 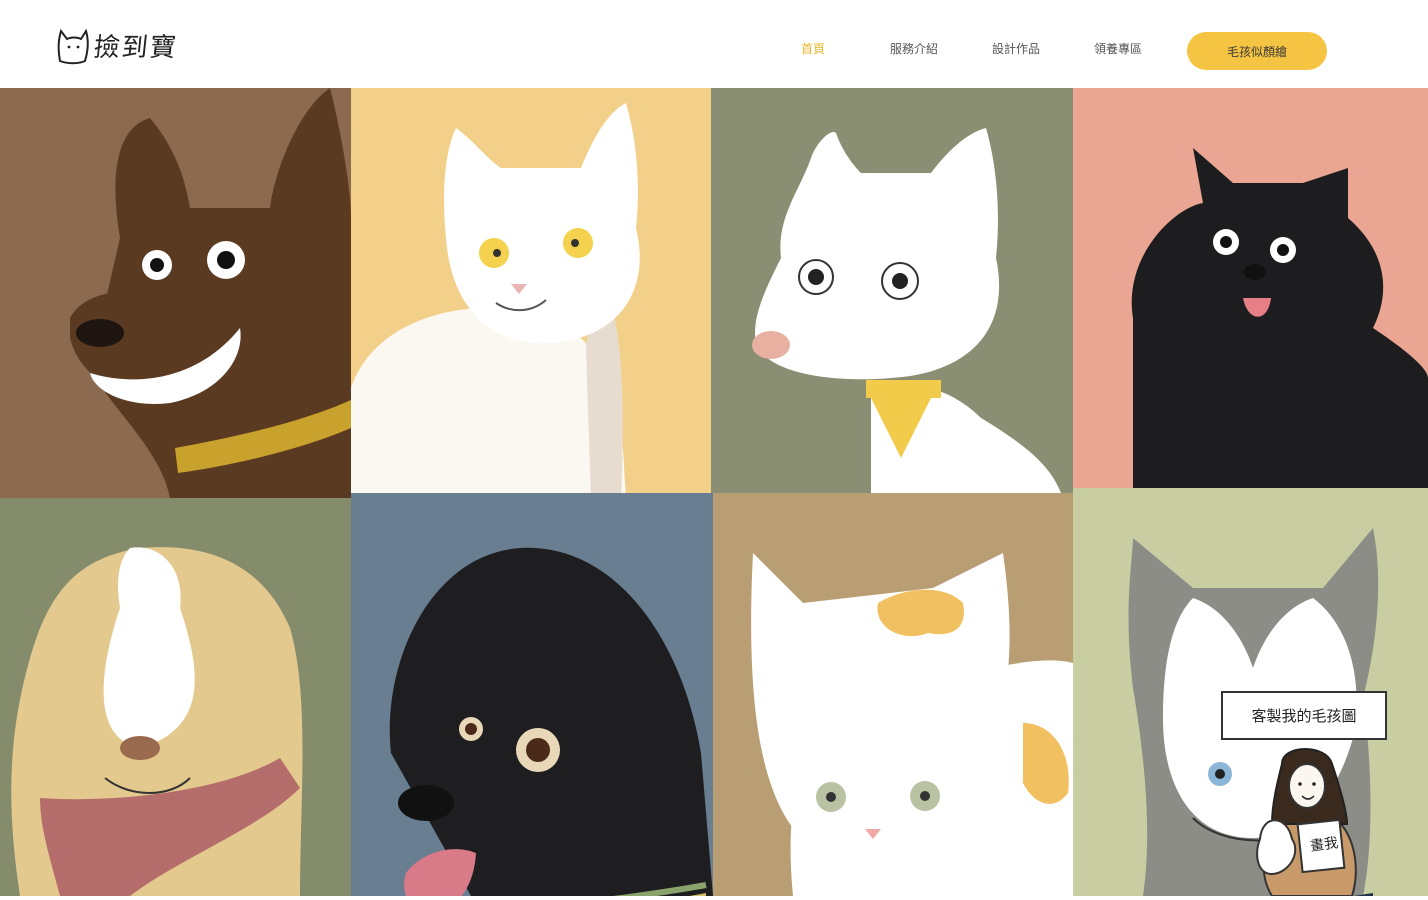 I want to click on black-fluffy-dog-illustration, so click(x=1250, y=290).